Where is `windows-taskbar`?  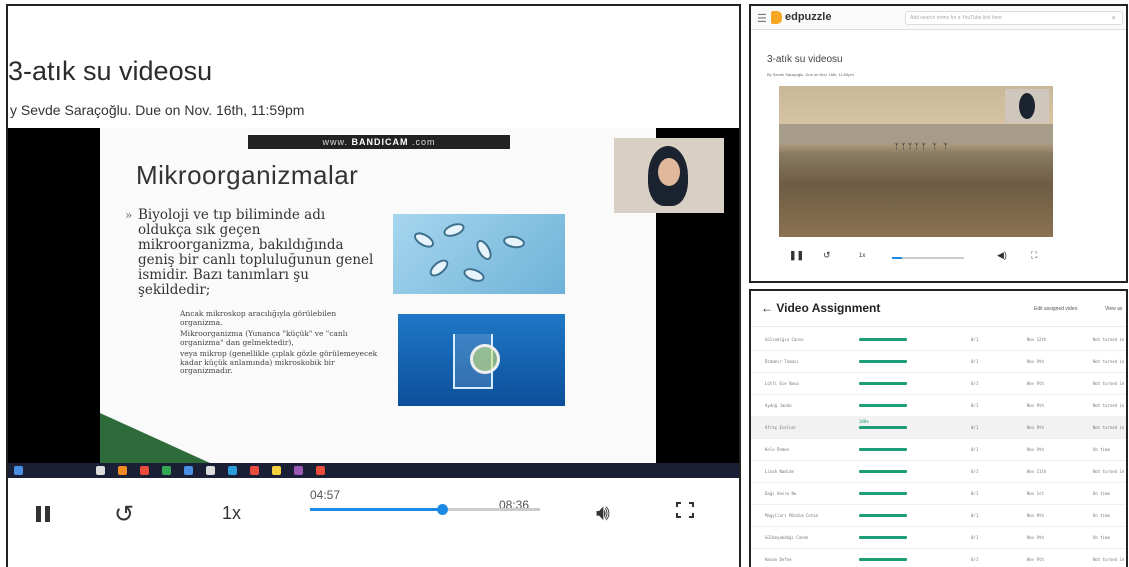
windows-taskbar is located at coordinates (373, 470).